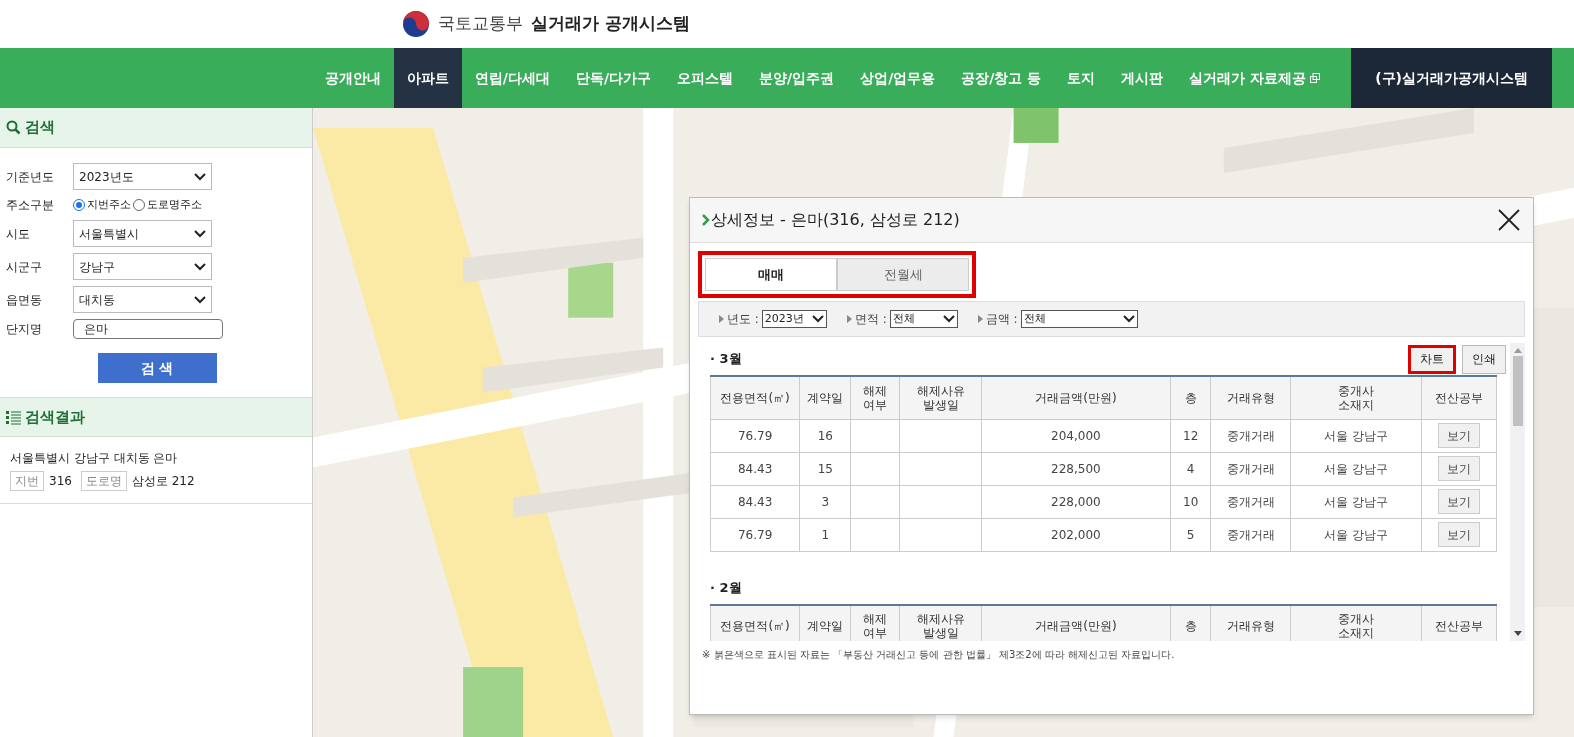 This screenshot has width=1574, height=737. I want to click on filter-label: 면적 :, so click(870, 319).